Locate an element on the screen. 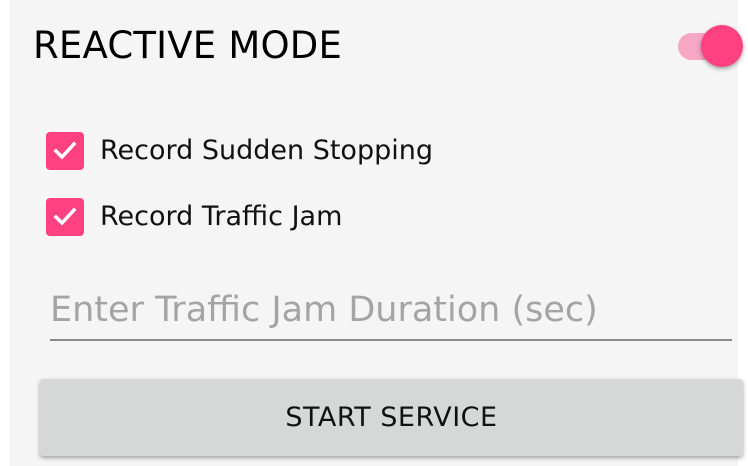  traffic-jam-duration-input is located at coordinates (391, 311).